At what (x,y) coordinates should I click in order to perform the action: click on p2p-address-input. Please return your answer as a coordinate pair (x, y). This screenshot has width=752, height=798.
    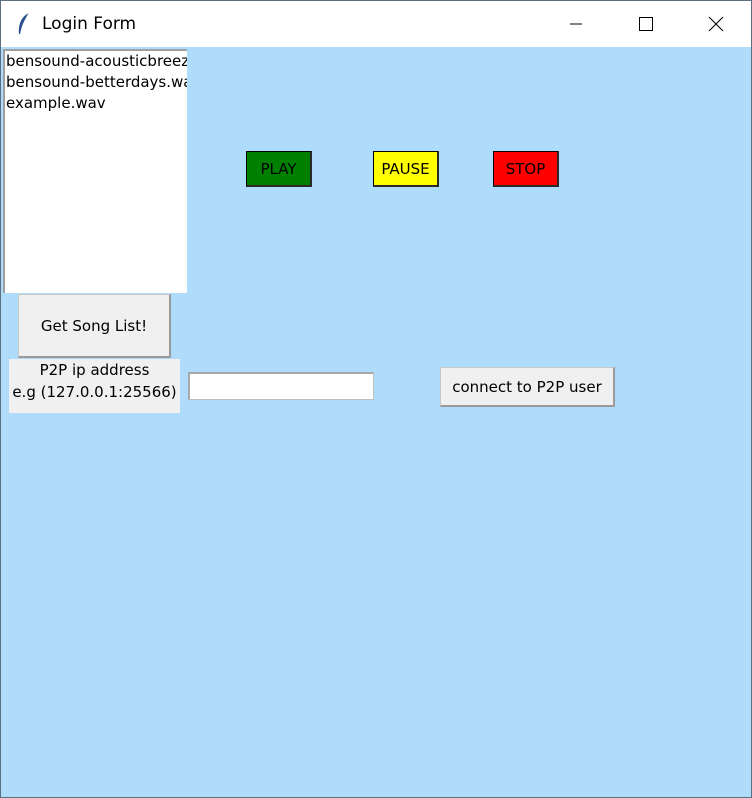
    Looking at the image, I should click on (281, 386).